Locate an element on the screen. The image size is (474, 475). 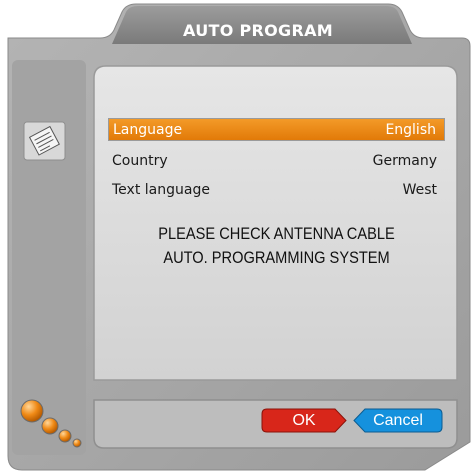
setting-row-language: Language English is located at coordinates (276, 129).